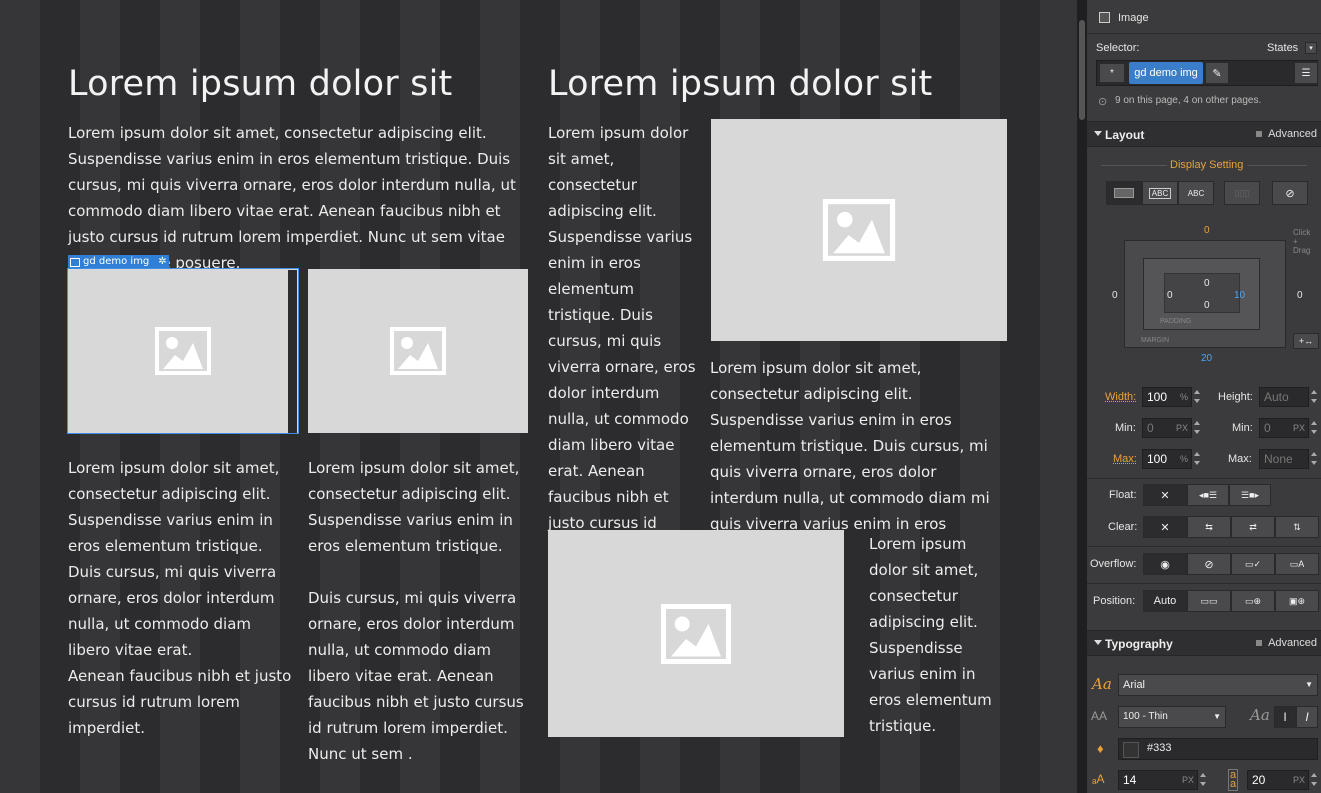  I want to click on min-height-value: 0, so click(1267, 428).